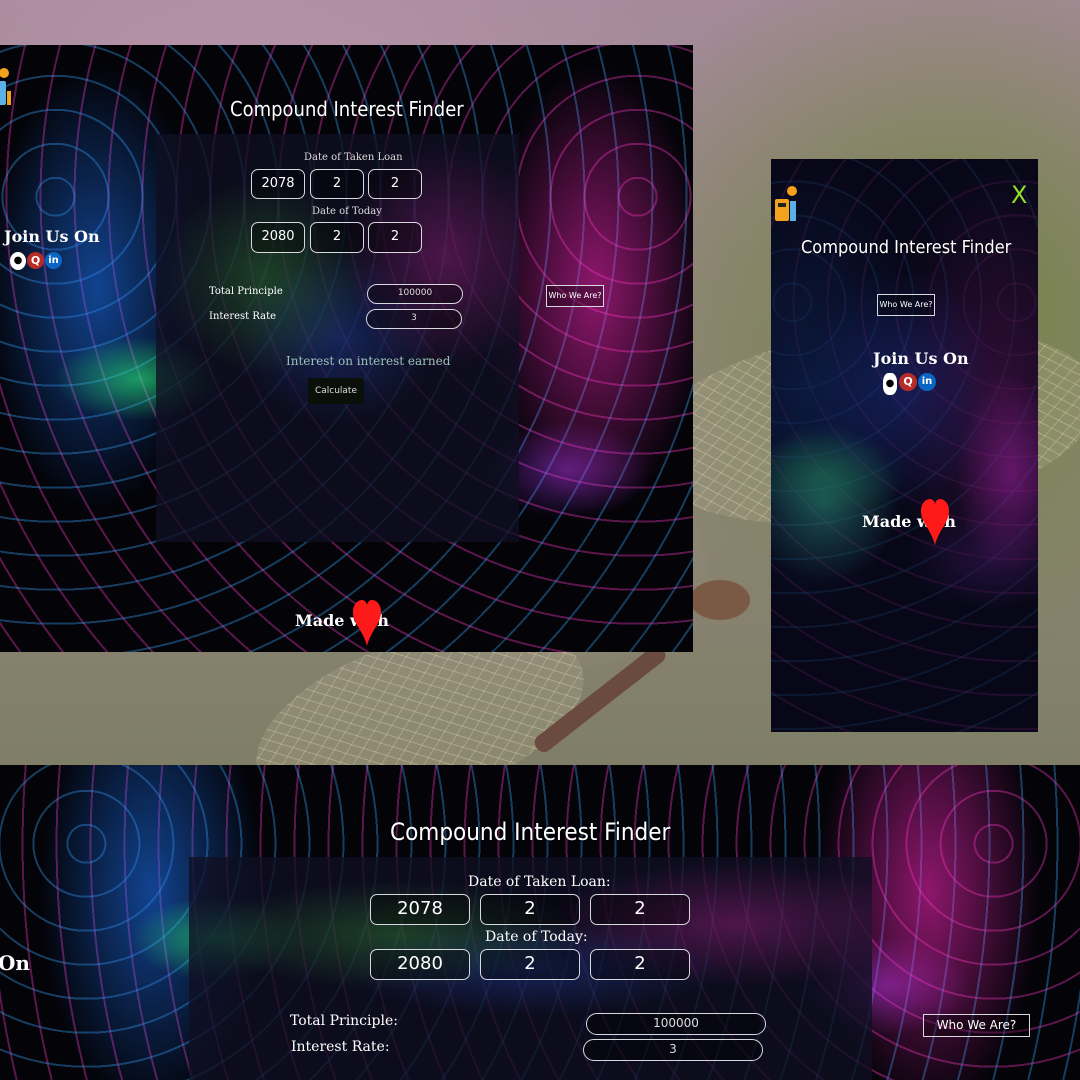  Describe the element at coordinates (15, 963) in the screenshot. I see `join-us-partial-label: On` at that location.